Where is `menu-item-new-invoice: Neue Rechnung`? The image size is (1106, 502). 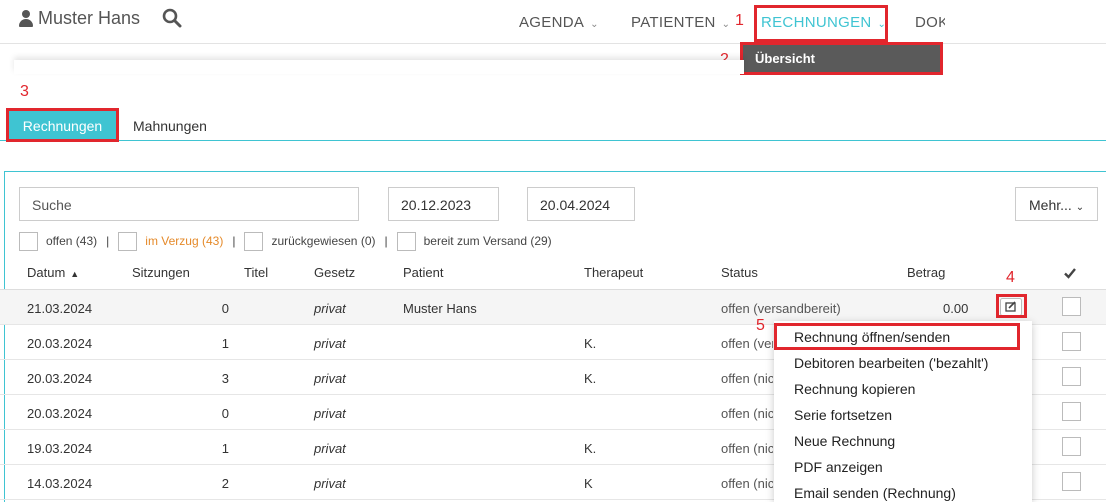 menu-item-new-invoice: Neue Rechnung is located at coordinates (844, 441).